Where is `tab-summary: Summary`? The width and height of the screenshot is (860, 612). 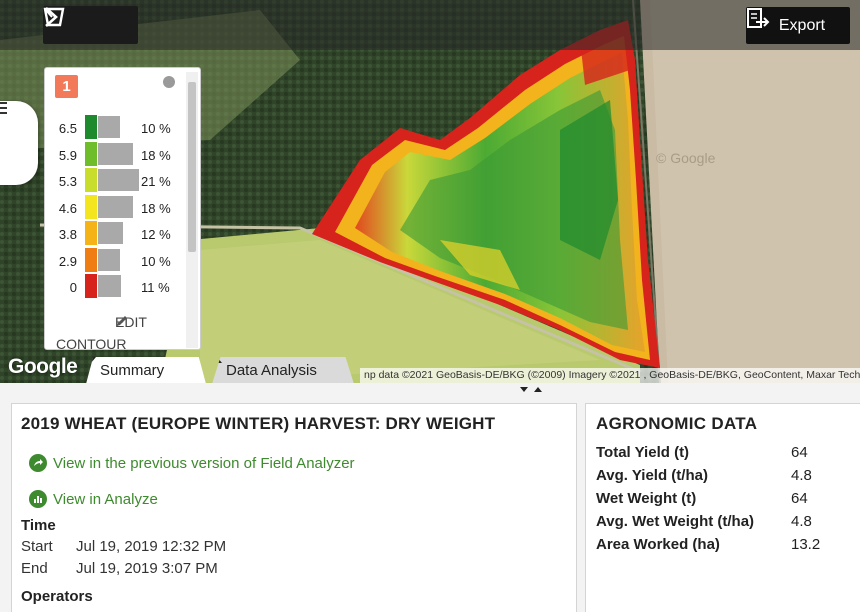 tab-summary: Summary is located at coordinates (146, 370).